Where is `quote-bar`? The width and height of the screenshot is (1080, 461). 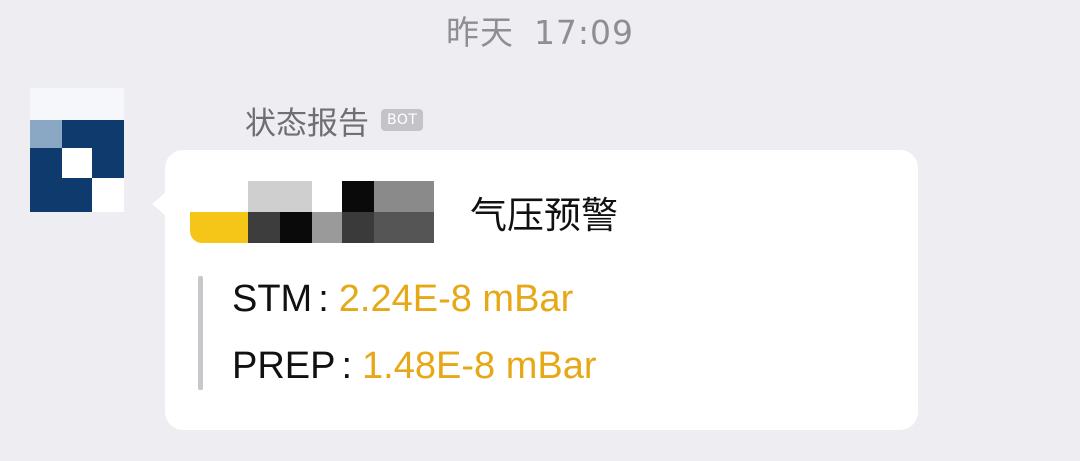
quote-bar is located at coordinates (200, 333).